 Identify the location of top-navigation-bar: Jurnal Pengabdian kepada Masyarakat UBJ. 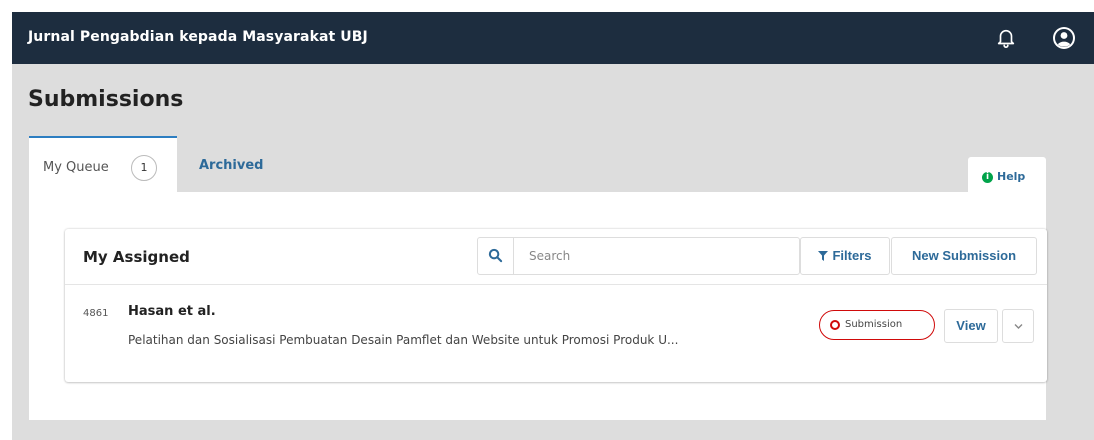
(553, 38).